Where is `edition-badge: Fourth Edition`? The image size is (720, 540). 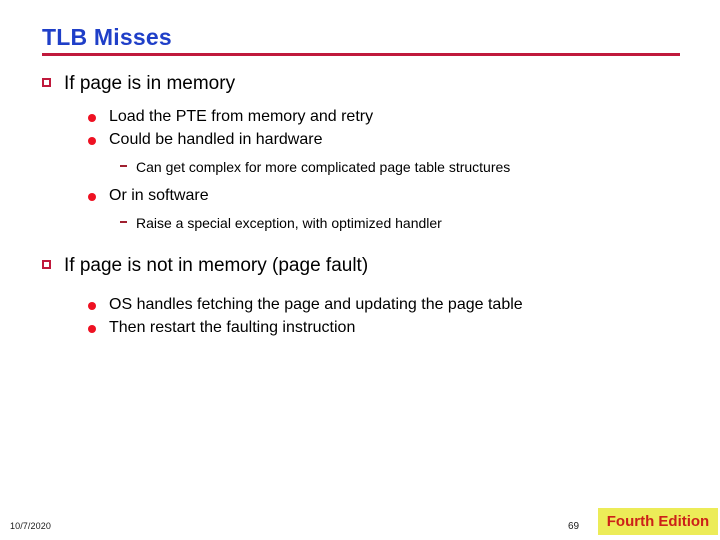 edition-badge: Fourth Edition is located at coordinates (658, 521).